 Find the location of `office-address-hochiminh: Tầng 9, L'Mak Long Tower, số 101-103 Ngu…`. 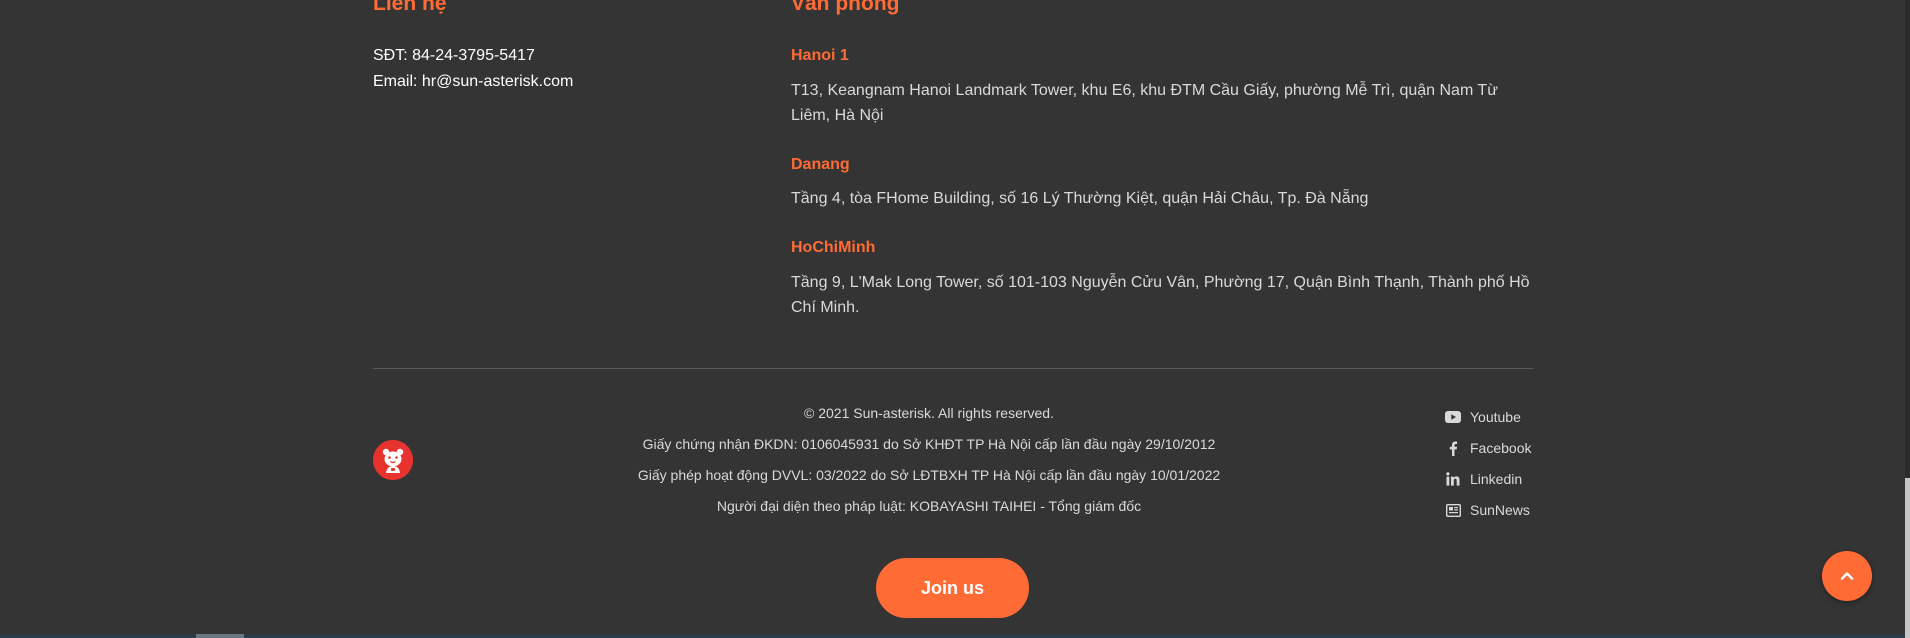

office-address-hochiminh: Tầng 9, L'Mak Long Tower, số 101-103 Ngu… is located at coordinates (1160, 295).